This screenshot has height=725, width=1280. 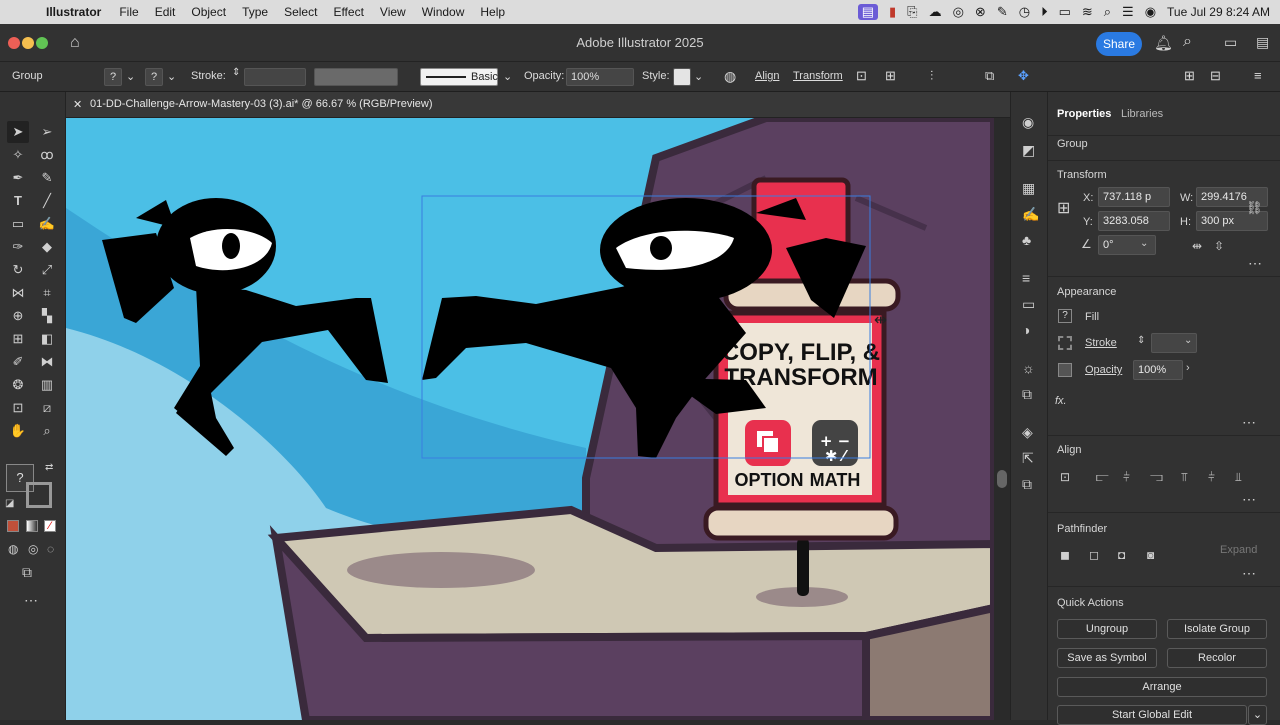 What do you see at coordinates (1065, 555) in the screenshot?
I see `unite-icon: ◼` at bounding box center [1065, 555].